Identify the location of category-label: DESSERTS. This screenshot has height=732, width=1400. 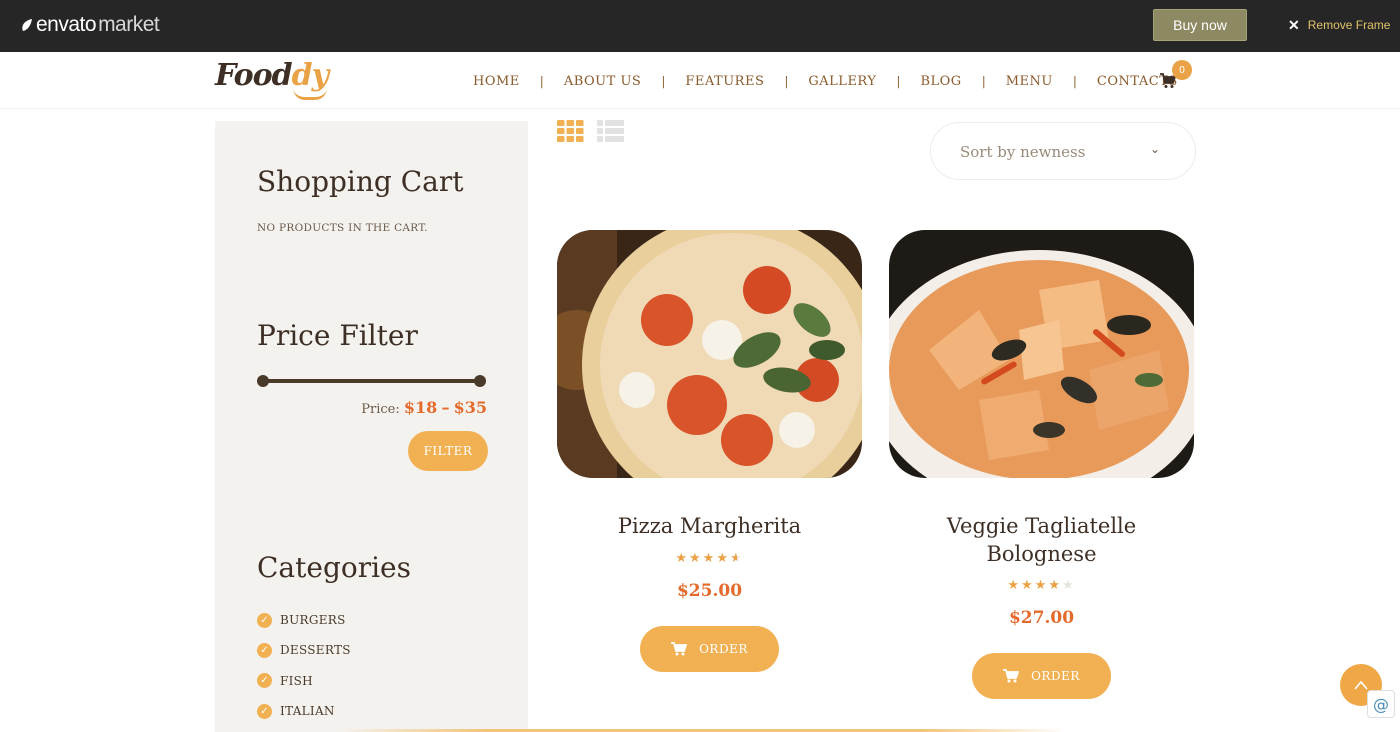
(315, 650).